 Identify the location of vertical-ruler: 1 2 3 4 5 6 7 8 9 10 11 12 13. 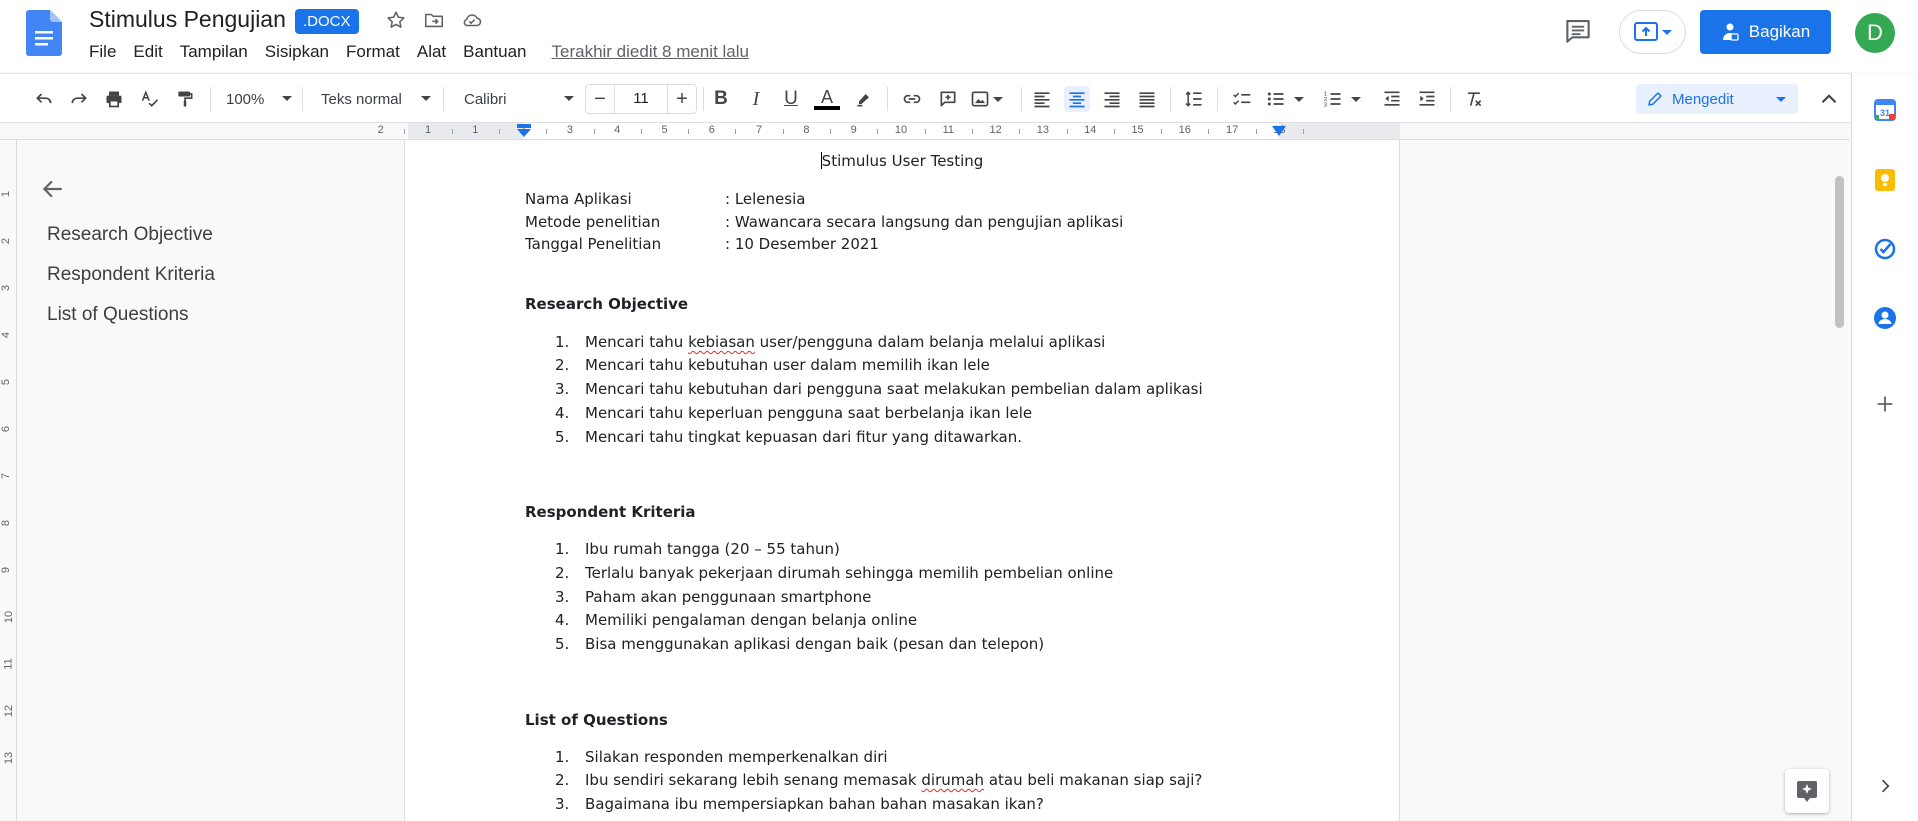
(8, 480).